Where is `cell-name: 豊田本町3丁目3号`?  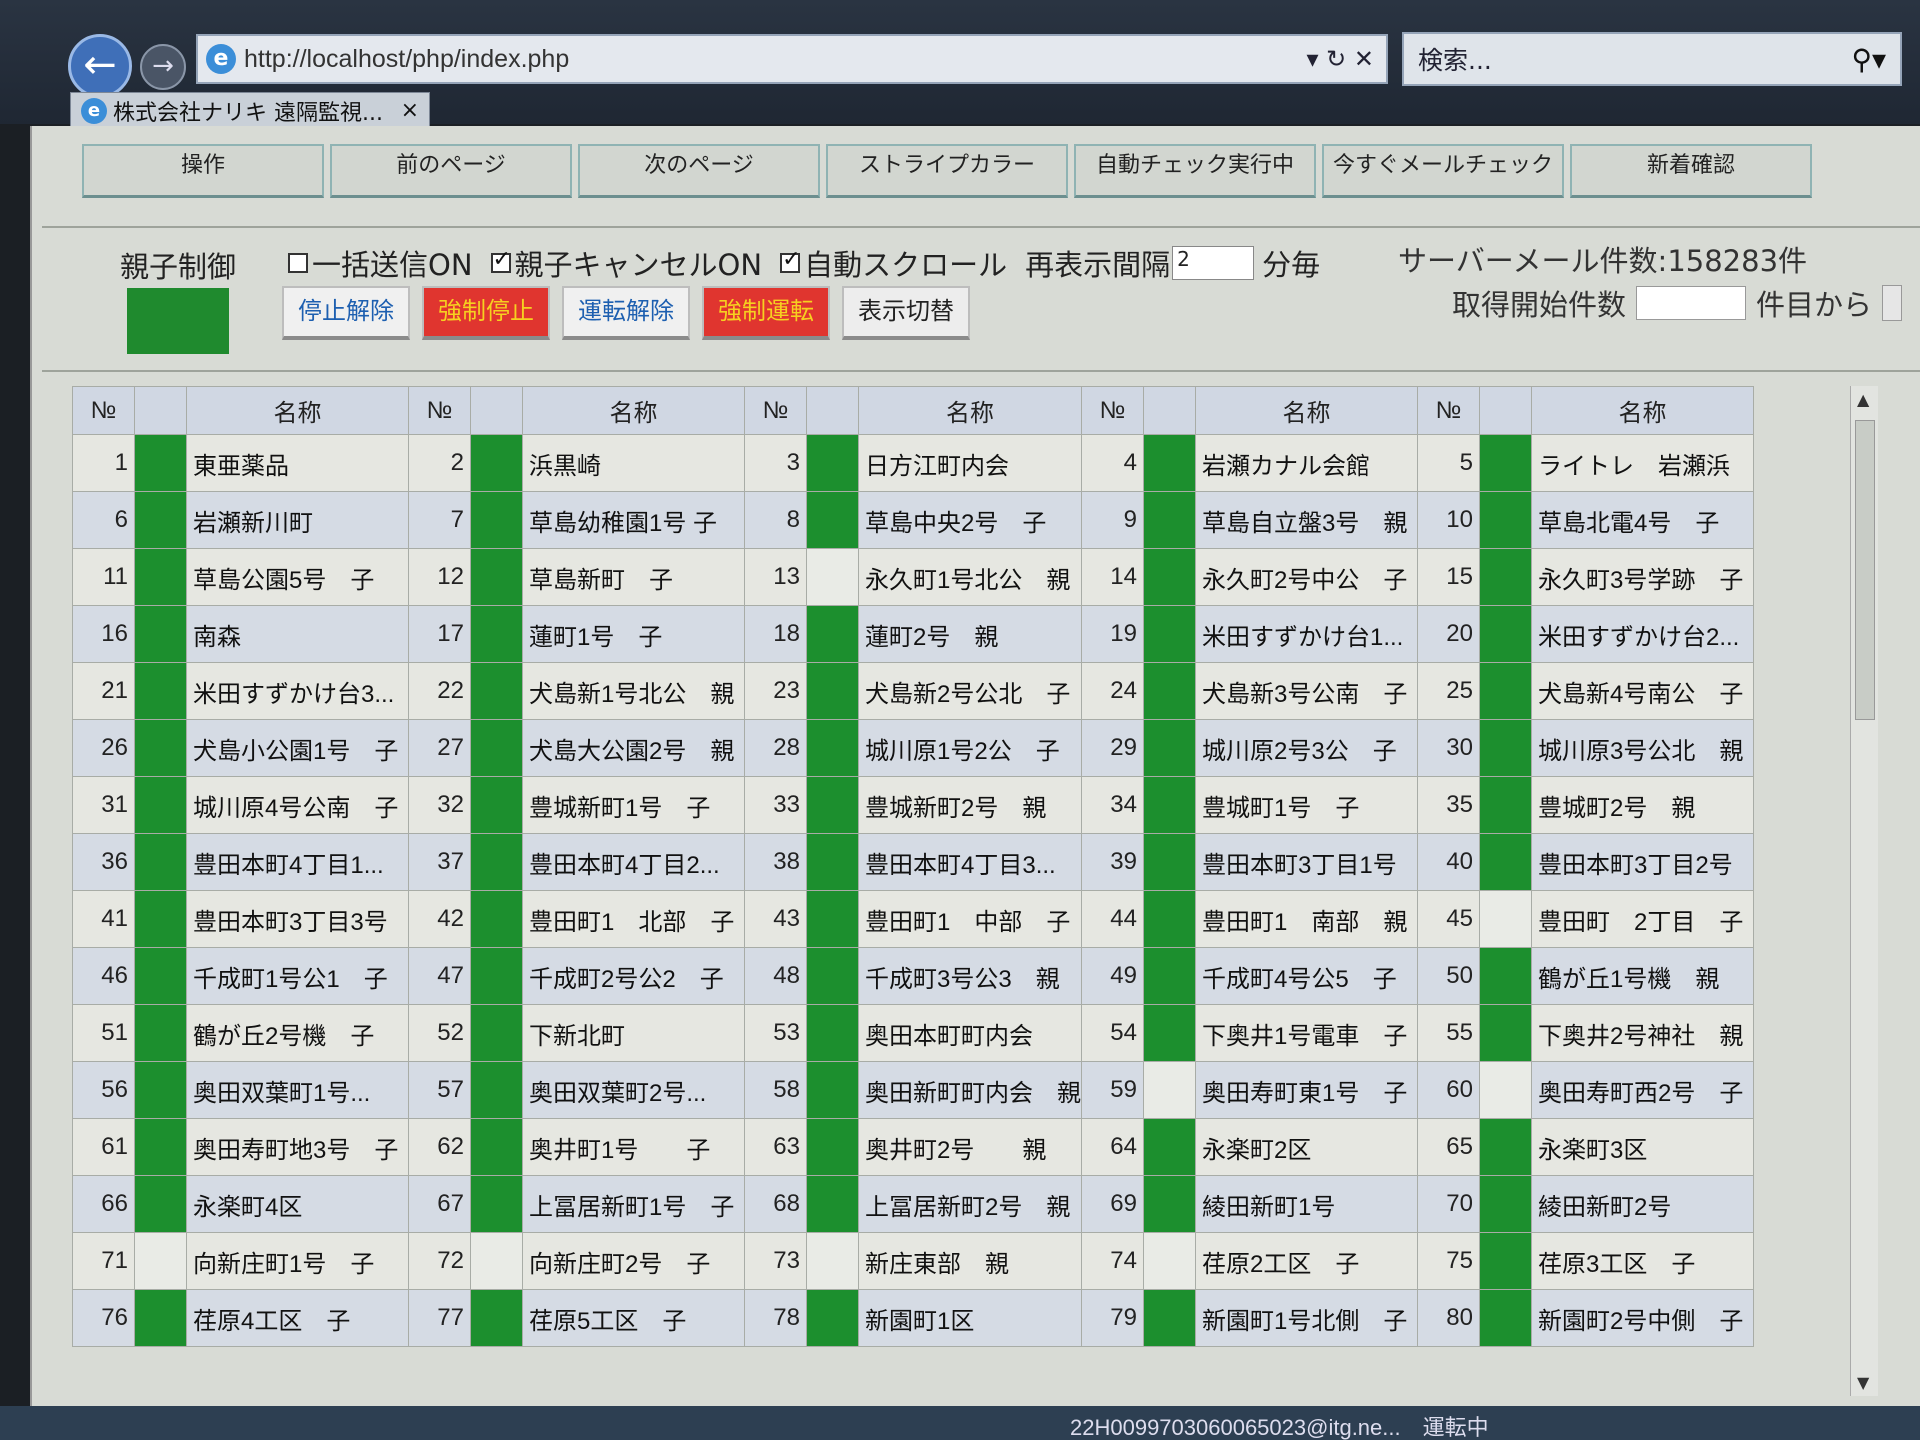 cell-name: 豊田本町3丁目3号 is located at coordinates (297, 919).